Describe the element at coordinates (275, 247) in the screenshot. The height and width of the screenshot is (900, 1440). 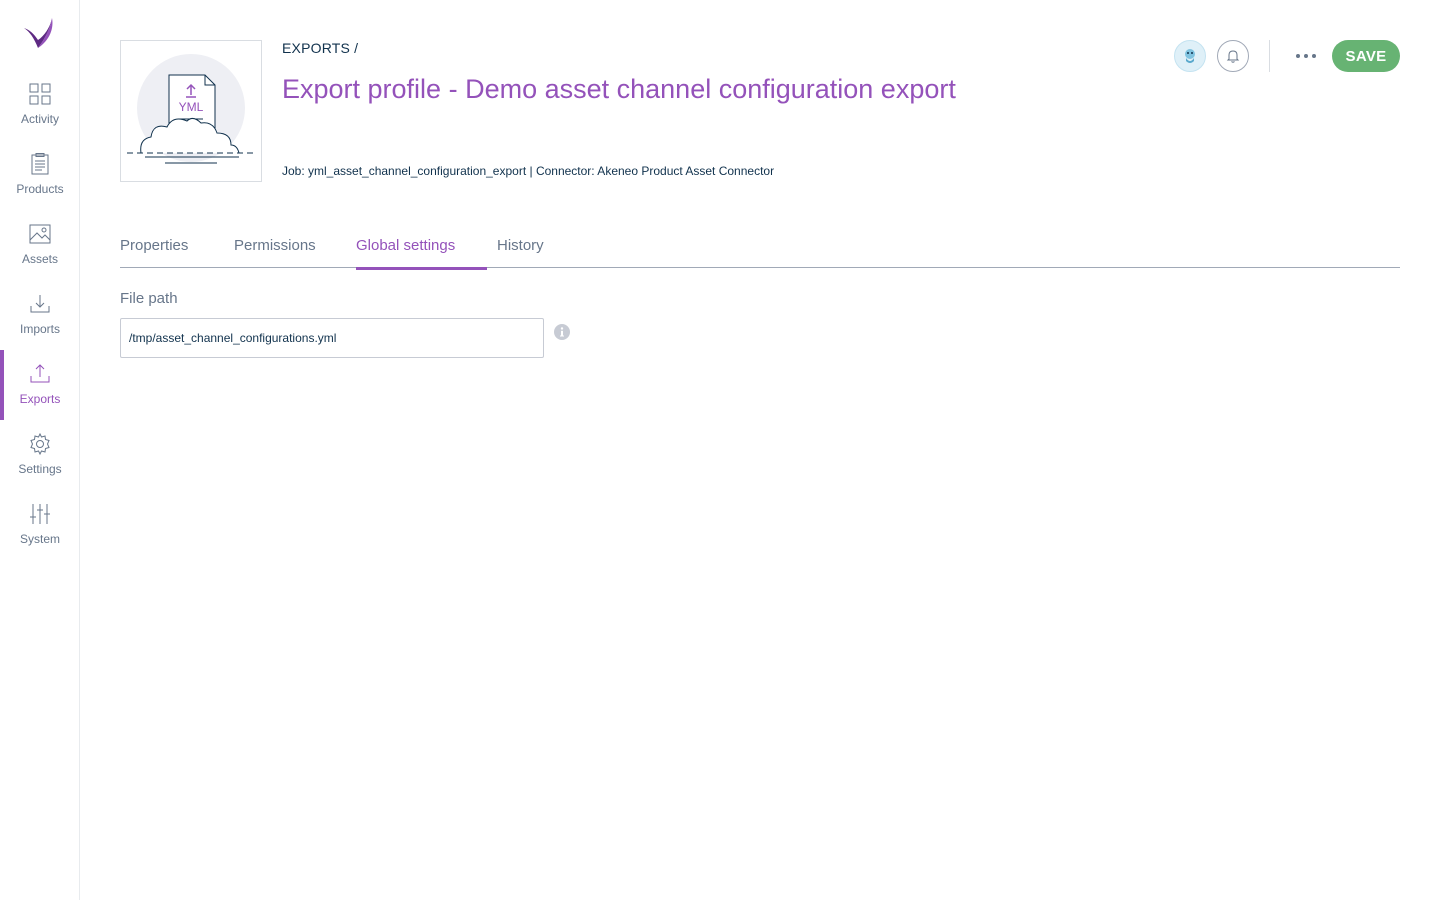
I see `tab-permissions: Permissions` at that location.